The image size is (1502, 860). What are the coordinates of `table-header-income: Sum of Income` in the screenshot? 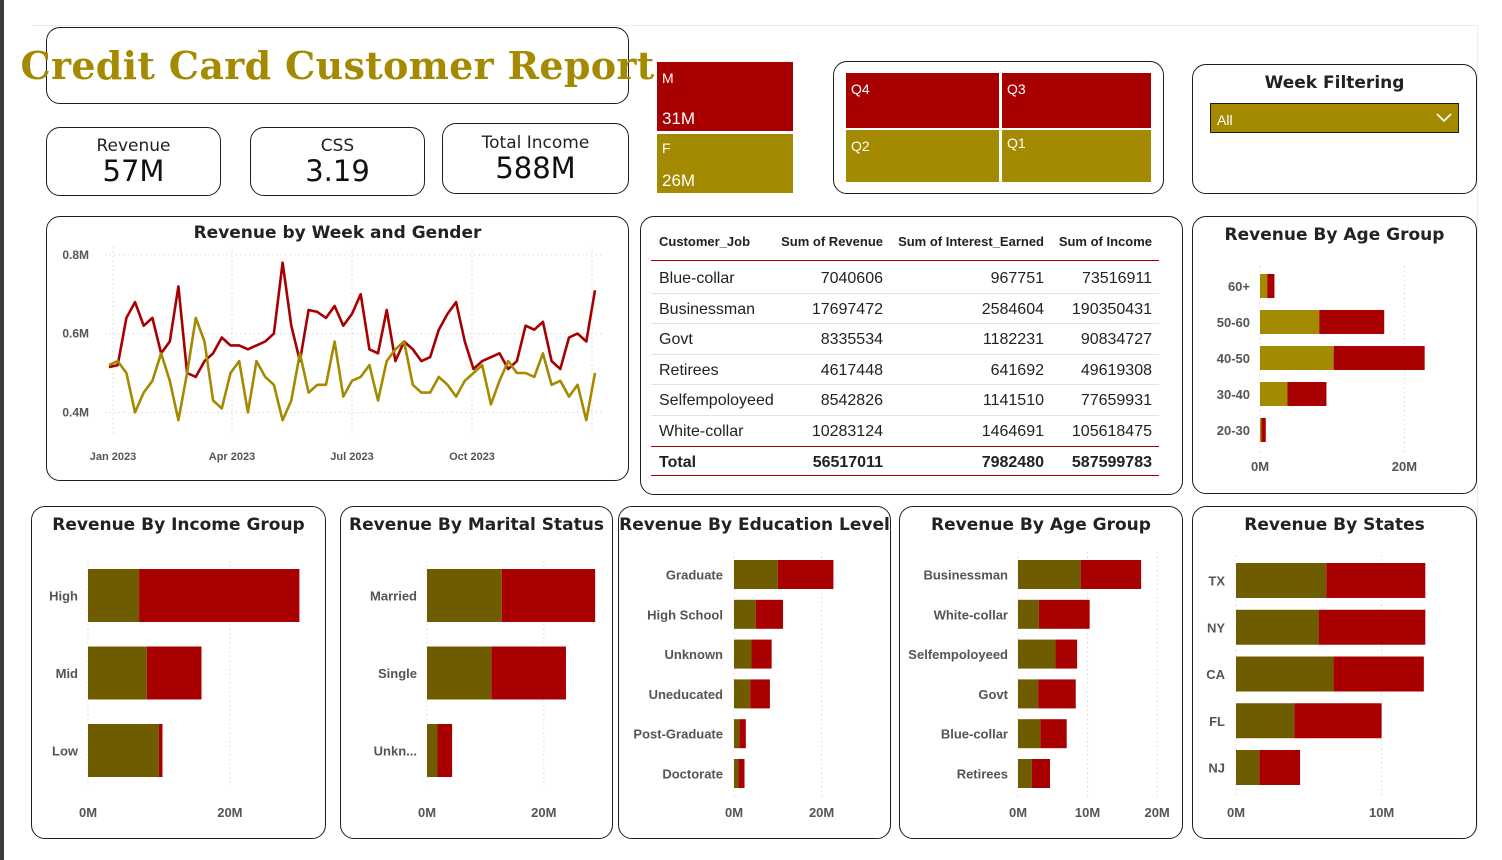 It's located at (1105, 241).